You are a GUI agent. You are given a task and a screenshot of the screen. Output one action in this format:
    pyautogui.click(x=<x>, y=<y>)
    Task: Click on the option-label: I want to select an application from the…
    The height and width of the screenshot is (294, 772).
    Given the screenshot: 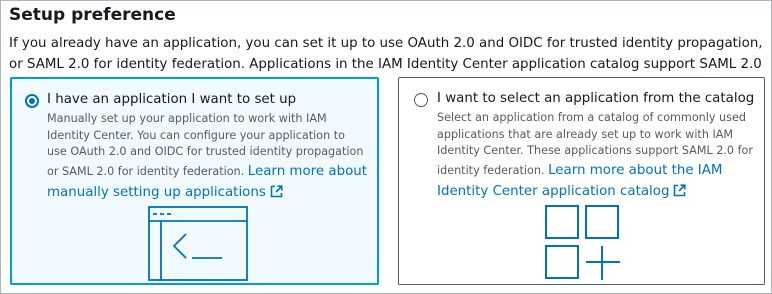 What is the action you would take?
    pyautogui.click(x=596, y=98)
    